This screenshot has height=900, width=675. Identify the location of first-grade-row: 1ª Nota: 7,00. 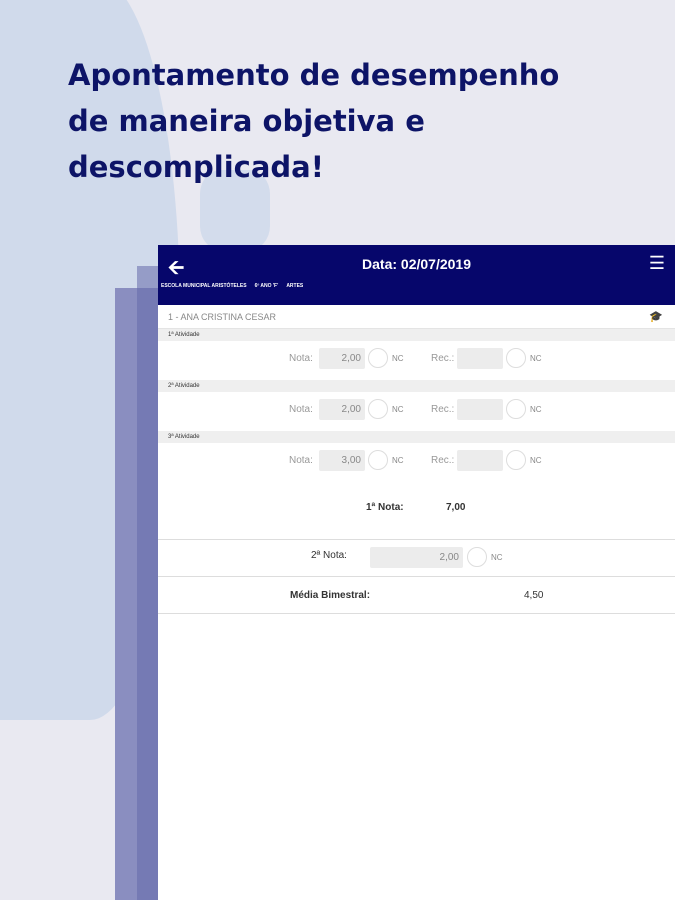
(416, 514).